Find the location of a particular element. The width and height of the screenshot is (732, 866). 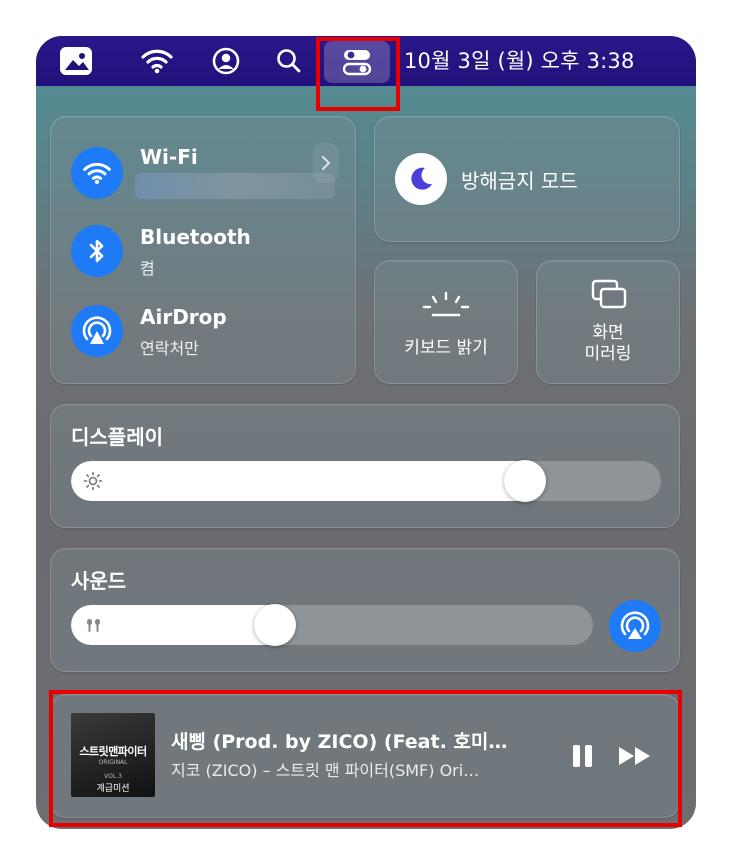

connectivity-tile: Wi-Fi Bluetooth 켬 AirDrop 연락처만 is located at coordinates (203, 250).